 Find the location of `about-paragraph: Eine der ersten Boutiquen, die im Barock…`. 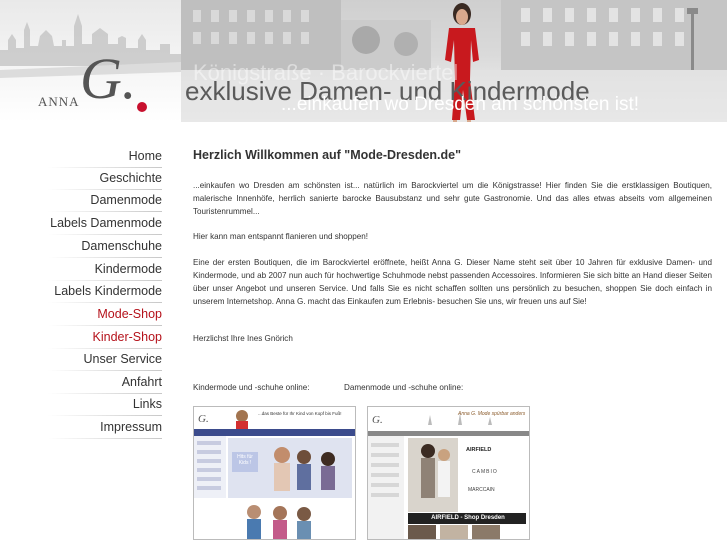

about-paragraph: Eine der ersten Boutiquen, die im Barock… is located at coordinates (452, 282).